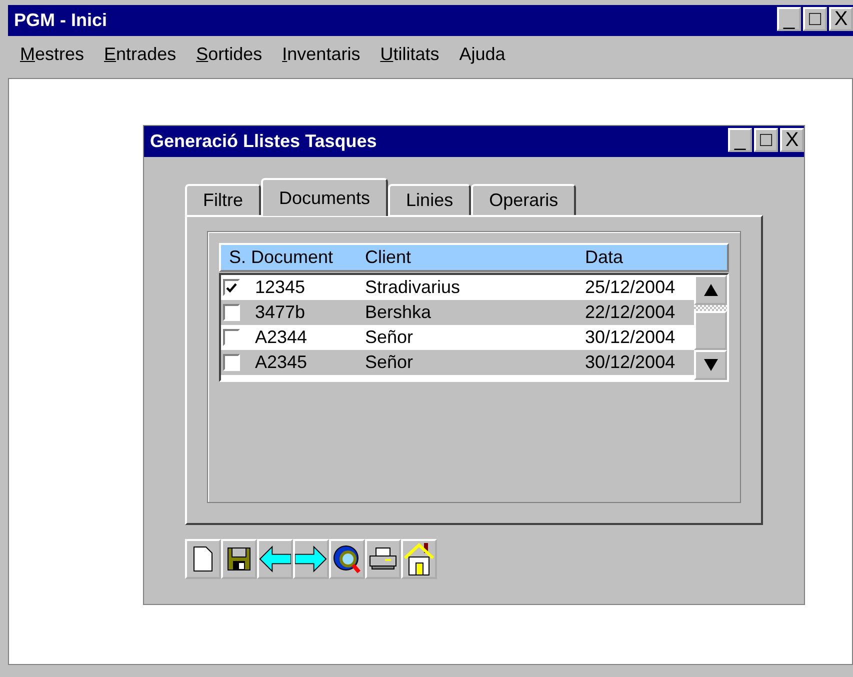 The height and width of the screenshot is (677, 853). I want to click on menu-item: Entrades, so click(140, 56).